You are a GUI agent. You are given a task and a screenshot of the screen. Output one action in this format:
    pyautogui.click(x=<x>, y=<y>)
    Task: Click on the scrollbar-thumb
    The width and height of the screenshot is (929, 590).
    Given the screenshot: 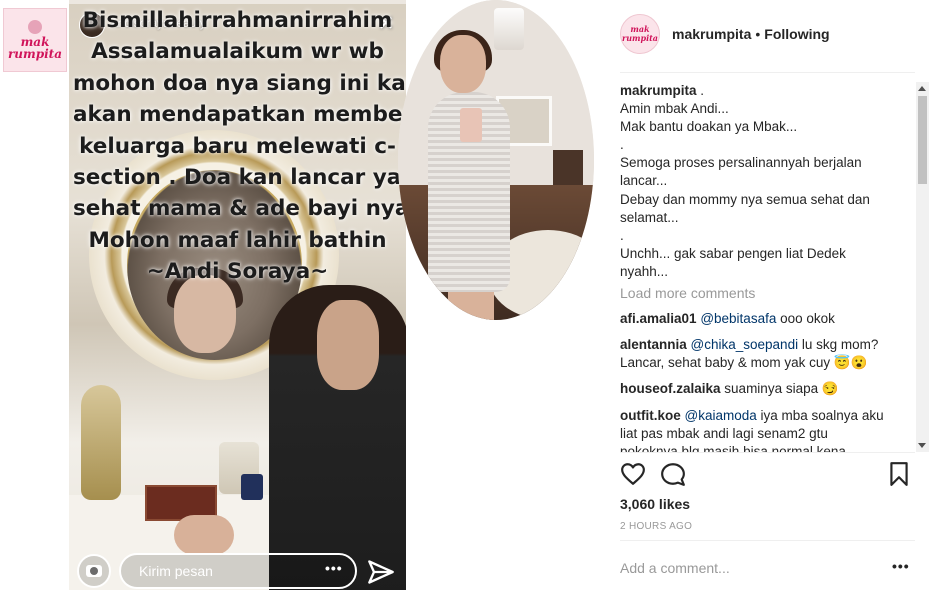 What is the action you would take?
    pyautogui.click(x=922, y=140)
    